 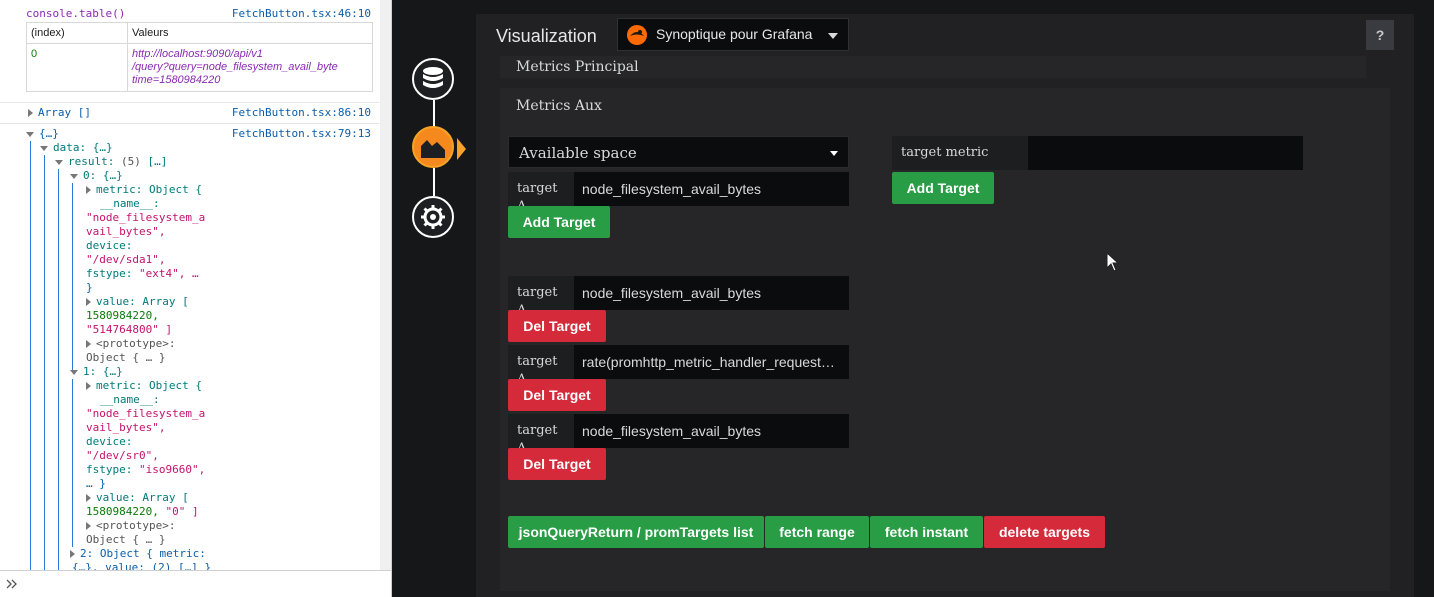 What do you see at coordinates (136, 525) in the screenshot?
I see `tree-key: <prototype>:` at bounding box center [136, 525].